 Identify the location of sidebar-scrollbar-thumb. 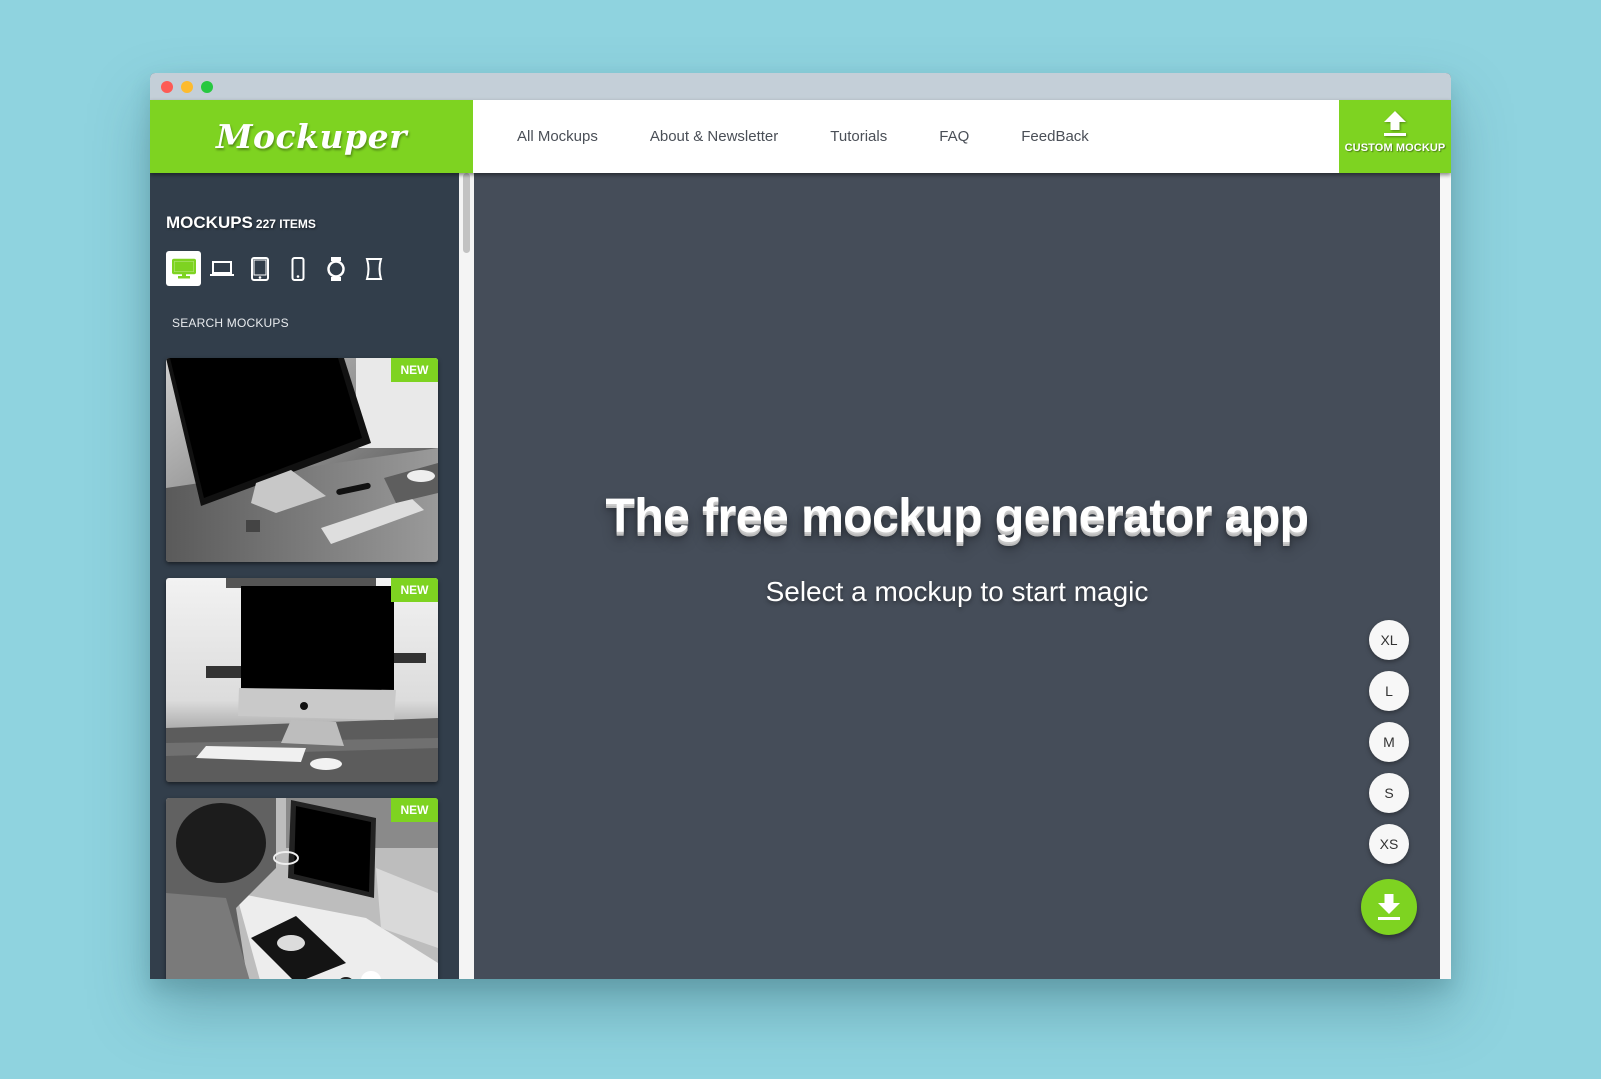
(466, 213).